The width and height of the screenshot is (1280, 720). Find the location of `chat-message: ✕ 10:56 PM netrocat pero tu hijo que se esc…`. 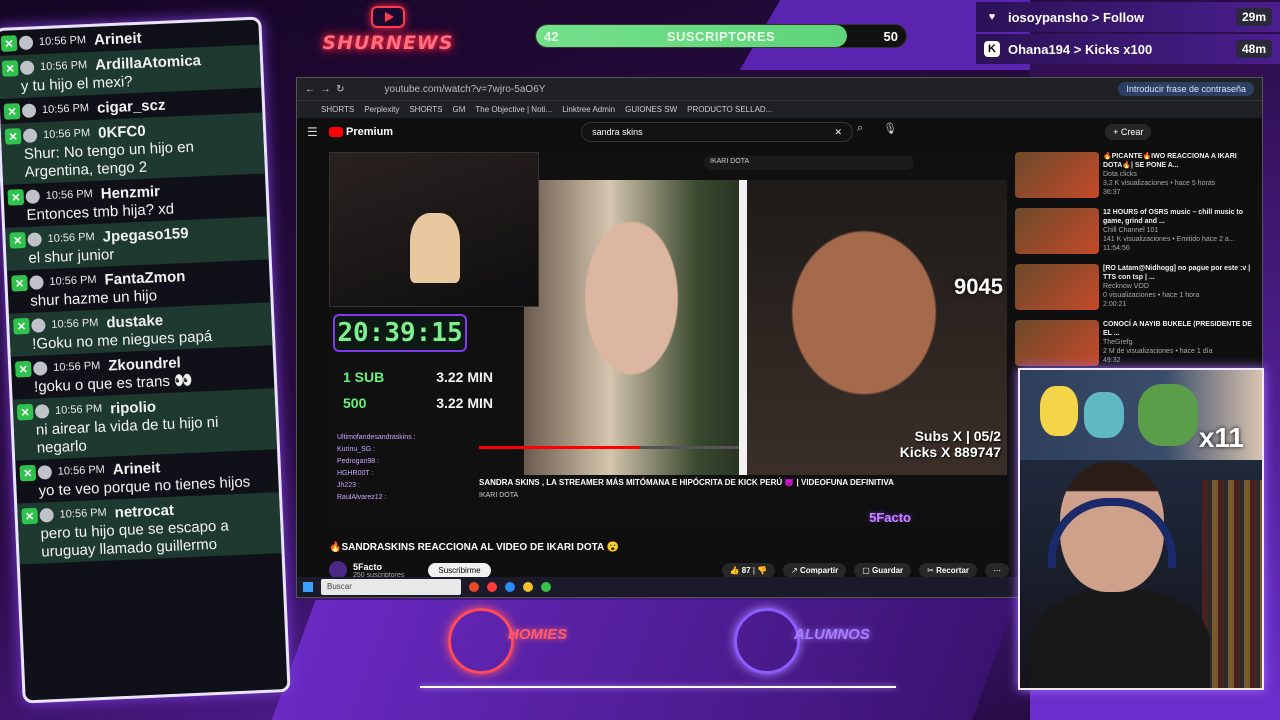

chat-message: ✕ 10:56 PM netrocat pero tu hijo que se esc… is located at coordinates (149, 528).